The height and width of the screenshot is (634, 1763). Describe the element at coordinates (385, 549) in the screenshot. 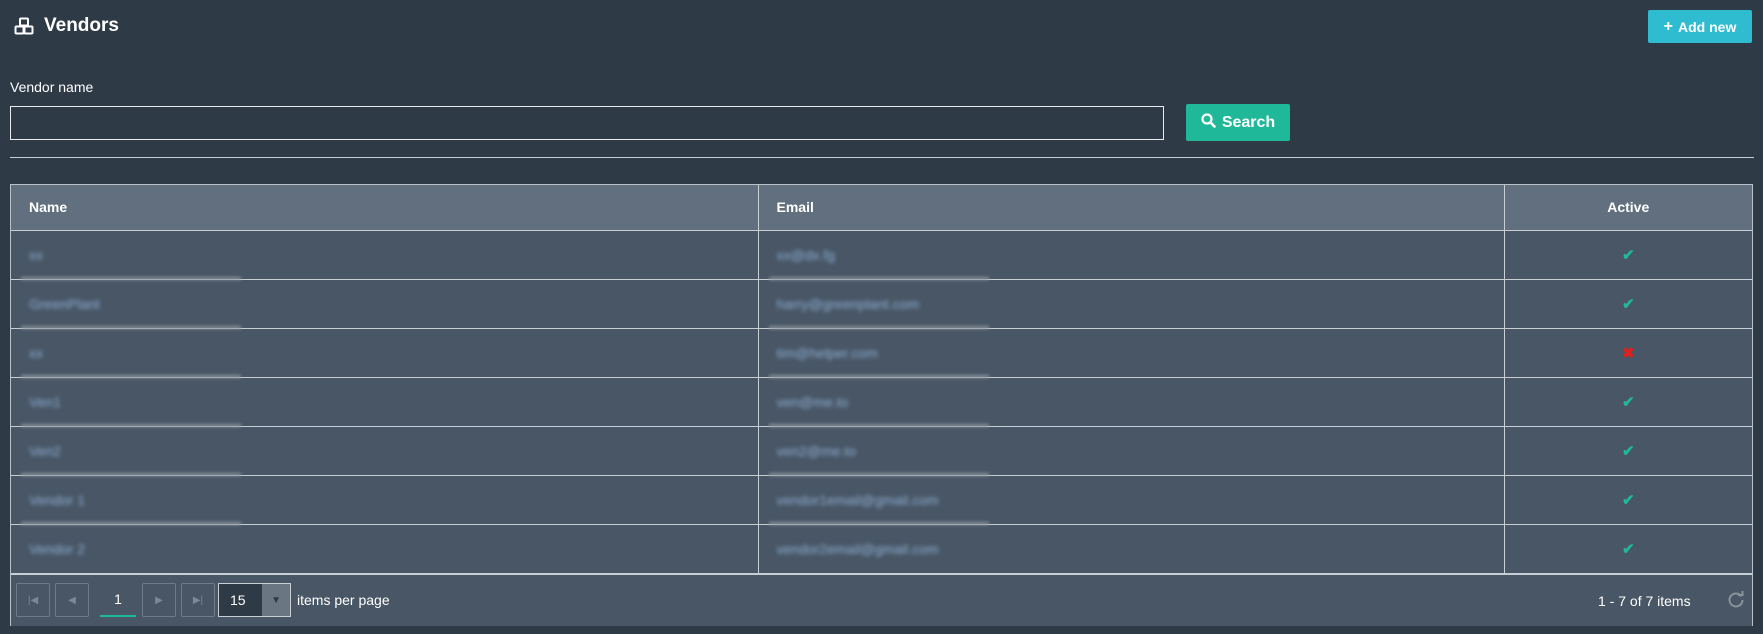

I see `name-cell: Vendor 2` at that location.